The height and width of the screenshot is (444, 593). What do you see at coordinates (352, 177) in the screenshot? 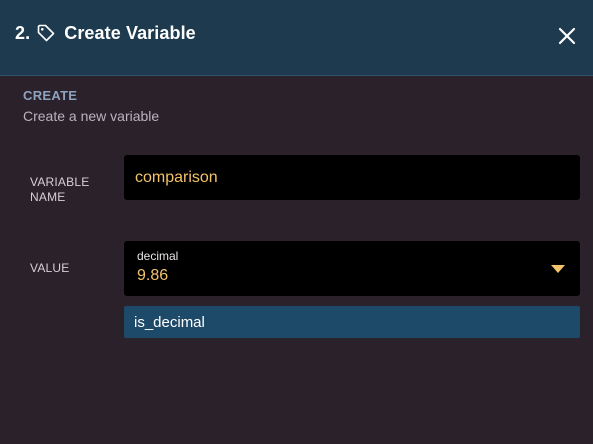
I see `variable-name-input: comparison` at bounding box center [352, 177].